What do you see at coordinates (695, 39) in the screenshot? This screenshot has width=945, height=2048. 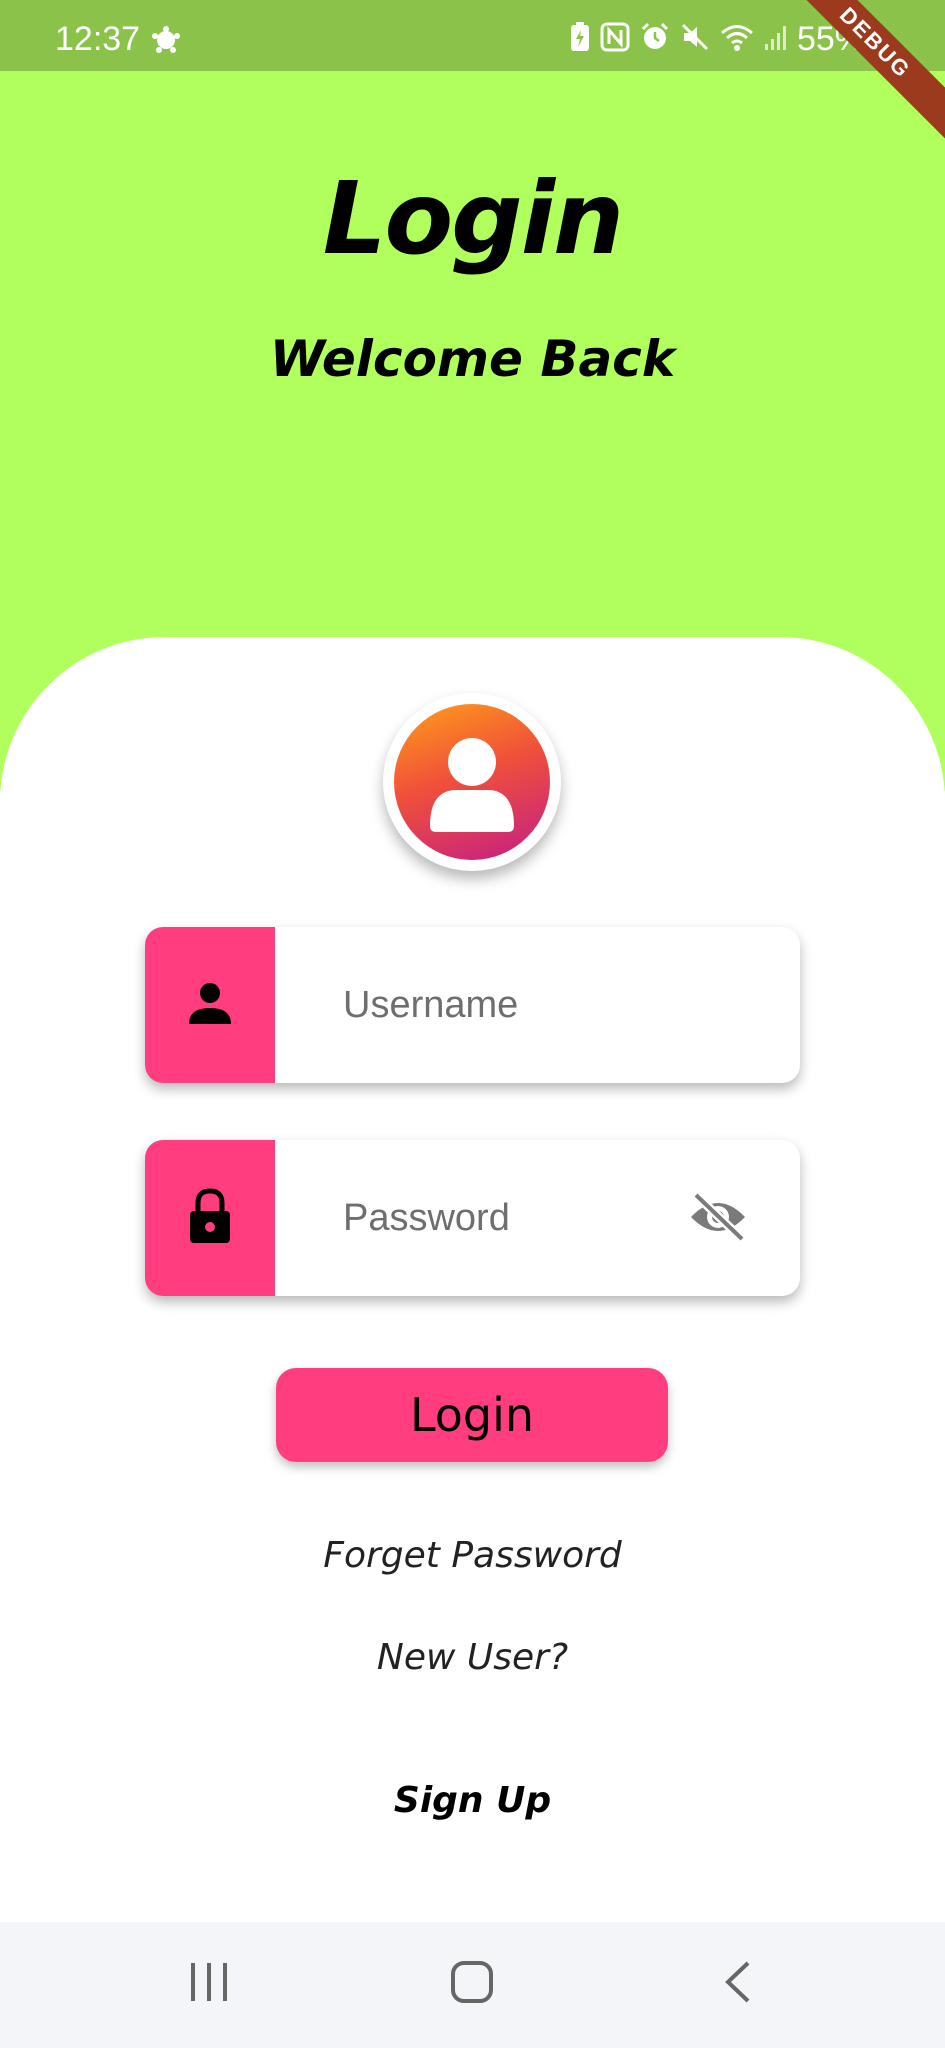 I see `mute-icon` at bounding box center [695, 39].